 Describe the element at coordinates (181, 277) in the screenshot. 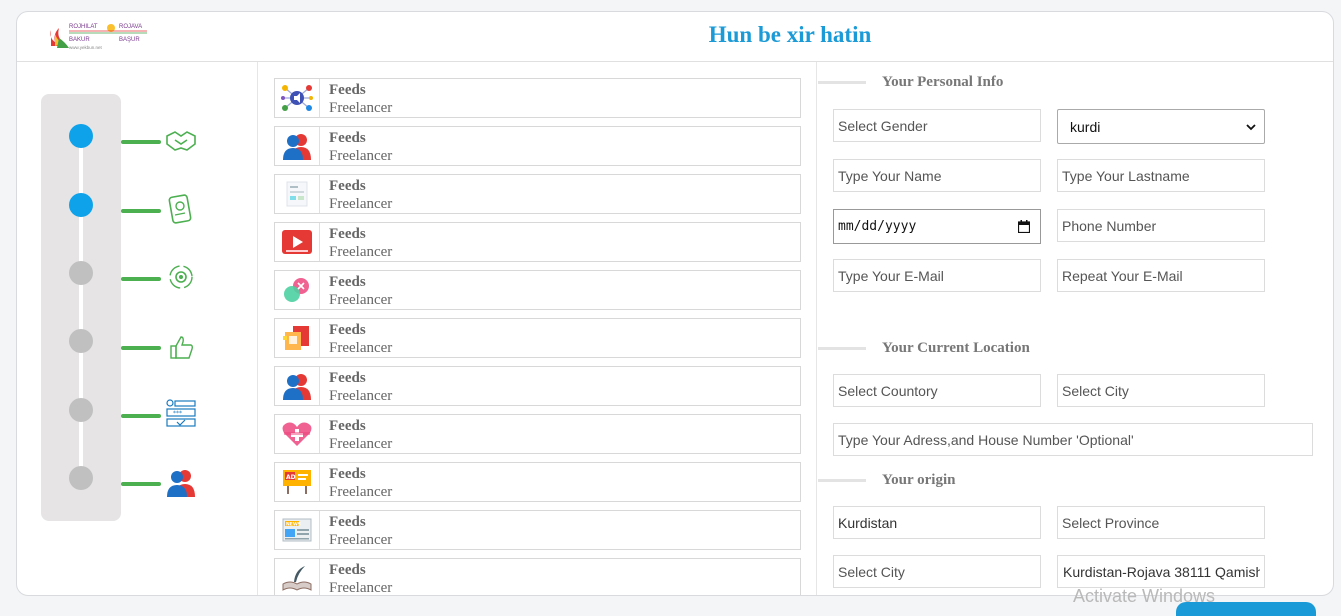

I see `settings-cycle-icon` at that location.